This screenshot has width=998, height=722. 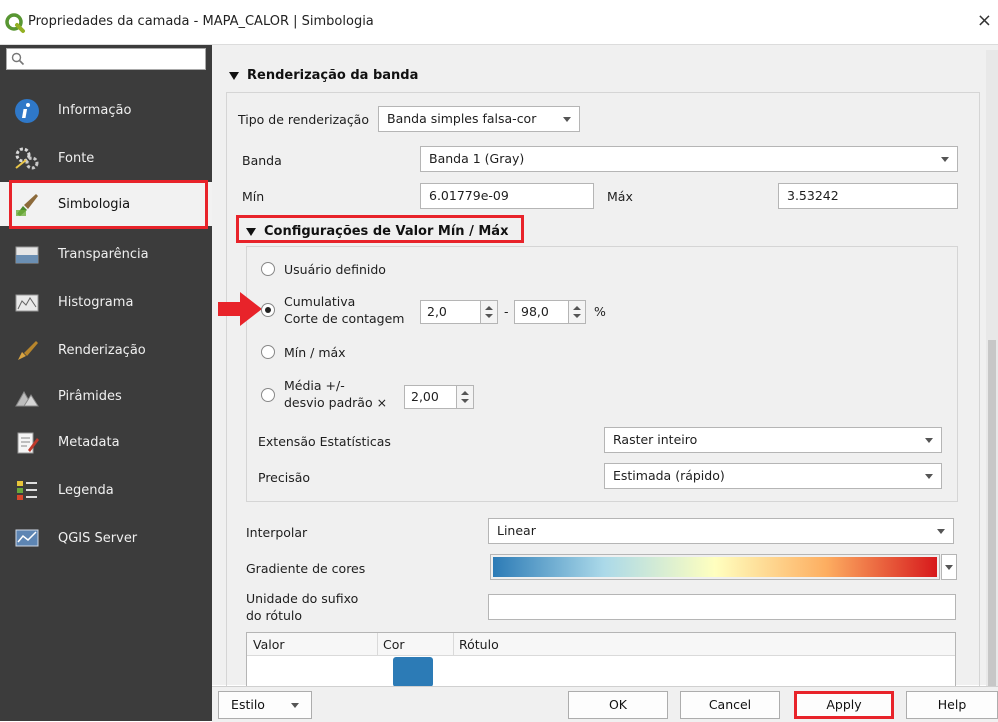 What do you see at coordinates (277, 532) in the screenshot?
I see `interpolate-label: Interpolar` at bounding box center [277, 532].